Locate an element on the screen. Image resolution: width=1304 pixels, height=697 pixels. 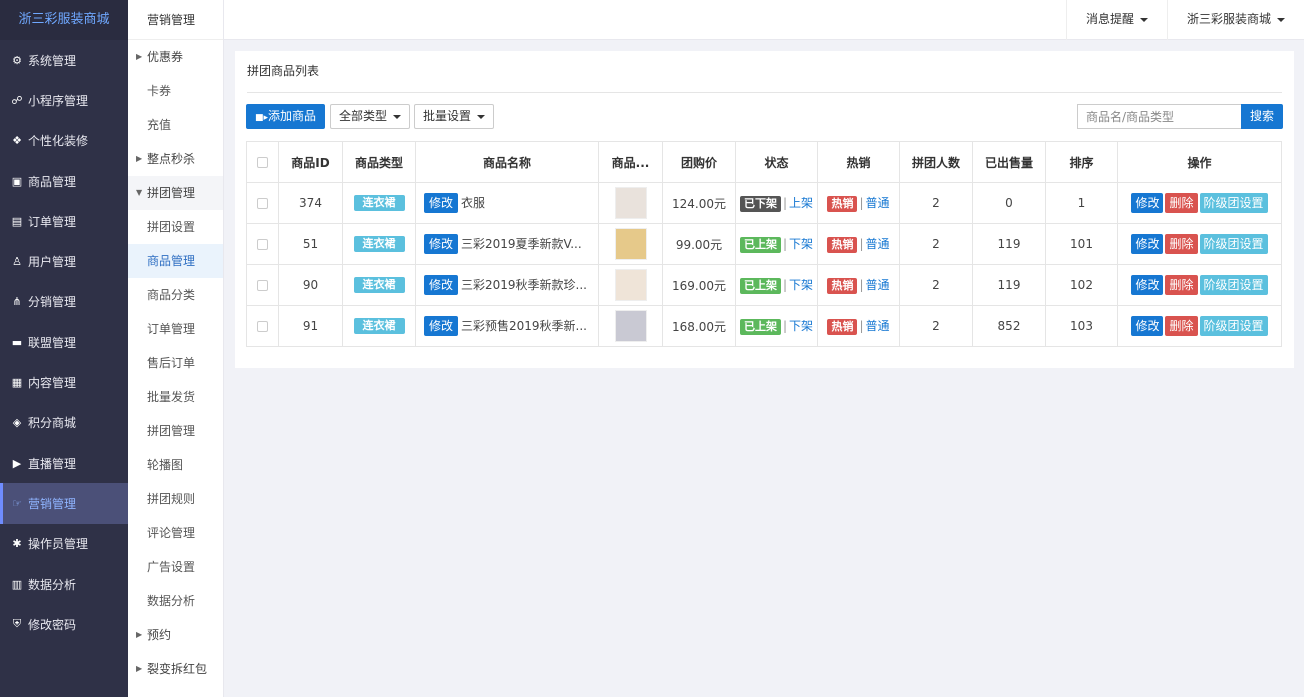
sub-nav-item: 充值 is located at coordinates (175, 125).